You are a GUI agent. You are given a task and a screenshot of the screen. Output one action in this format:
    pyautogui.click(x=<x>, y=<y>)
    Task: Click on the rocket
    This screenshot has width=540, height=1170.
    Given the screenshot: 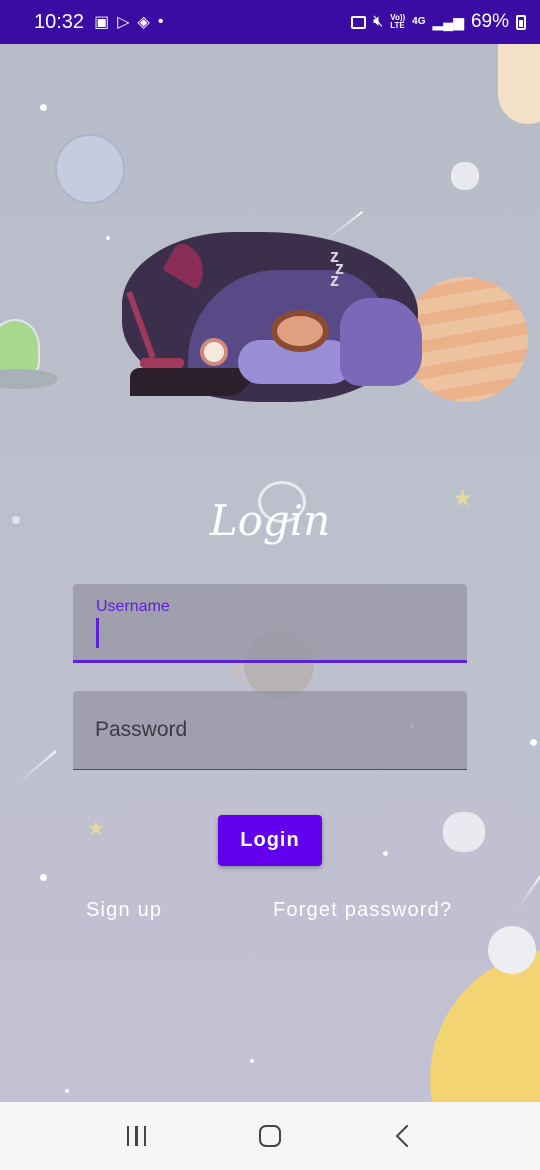 What is the action you would take?
    pyautogui.click(x=519, y=84)
    